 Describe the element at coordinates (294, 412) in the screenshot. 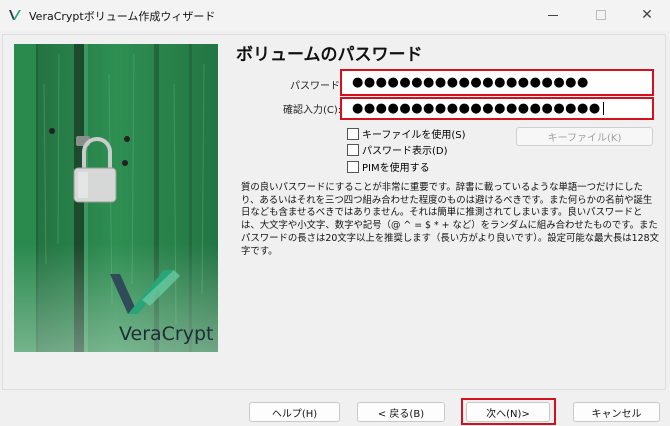

I see `help-button: ヘルプ(H)` at that location.